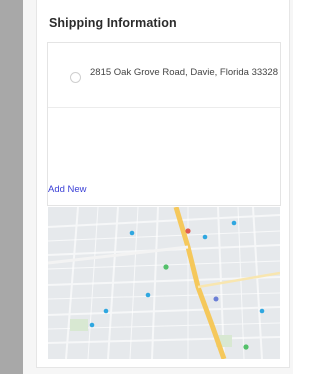  Describe the element at coordinates (75, 77) in the screenshot. I see `address-radio` at that location.